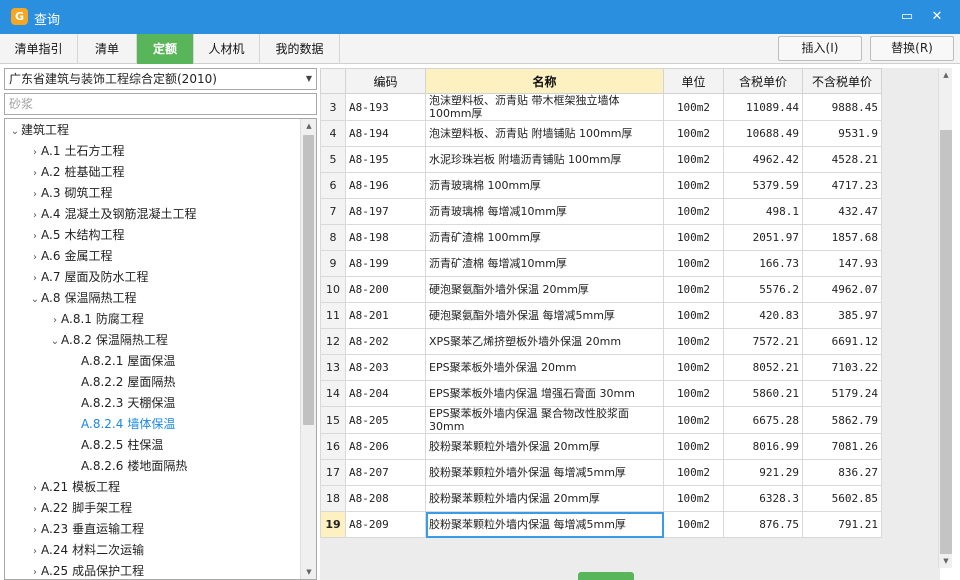 The image size is (960, 580). I want to click on cell-name: 胶粉聚苯颗粒外墙外保温 20mm厚, so click(544, 446).